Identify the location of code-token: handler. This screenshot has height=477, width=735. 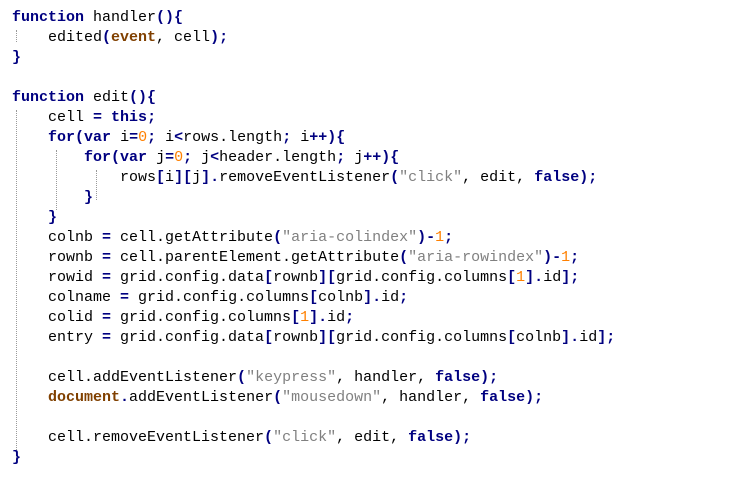
(120, 17).